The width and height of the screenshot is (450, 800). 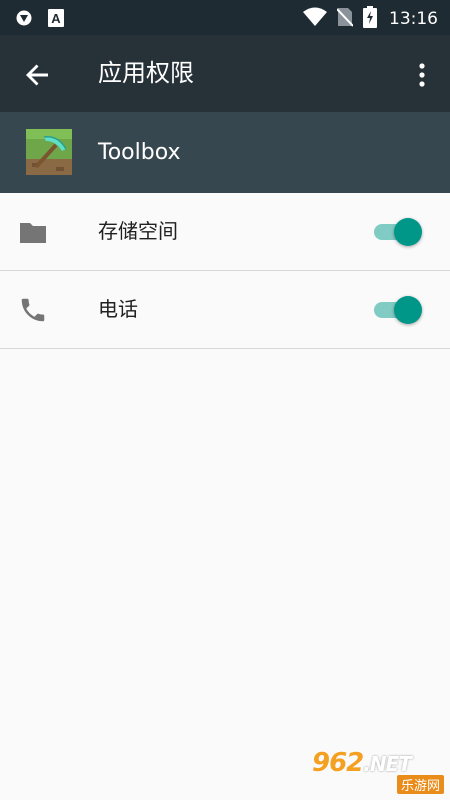 I want to click on status-right-icons: 13:16, so click(x=370, y=19).